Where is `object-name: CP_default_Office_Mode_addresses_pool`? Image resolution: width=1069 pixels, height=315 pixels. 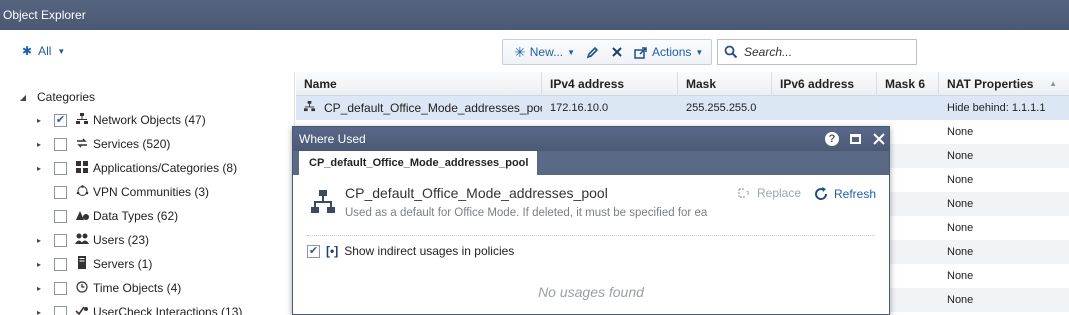 object-name: CP_default_Office_Mode_addresses_pool is located at coordinates (476, 193).